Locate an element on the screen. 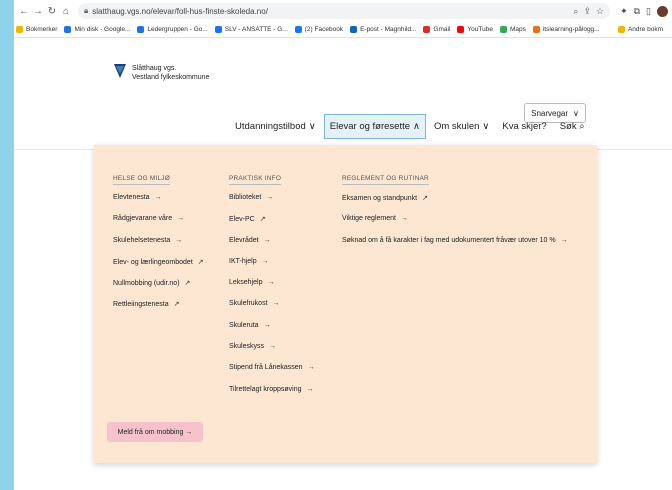 The height and width of the screenshot is (490, 672). school-logo: Slåtthaug vgs. Vestland fylkeskommune is located at coordinates (161, 73).